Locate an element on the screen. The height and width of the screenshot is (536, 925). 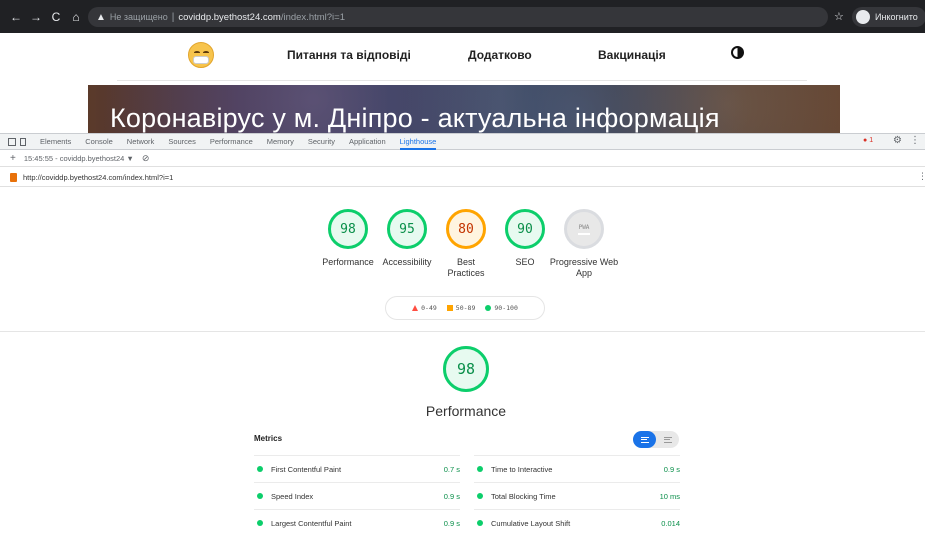
reload-icon: C is located at coordinates (56, 17).